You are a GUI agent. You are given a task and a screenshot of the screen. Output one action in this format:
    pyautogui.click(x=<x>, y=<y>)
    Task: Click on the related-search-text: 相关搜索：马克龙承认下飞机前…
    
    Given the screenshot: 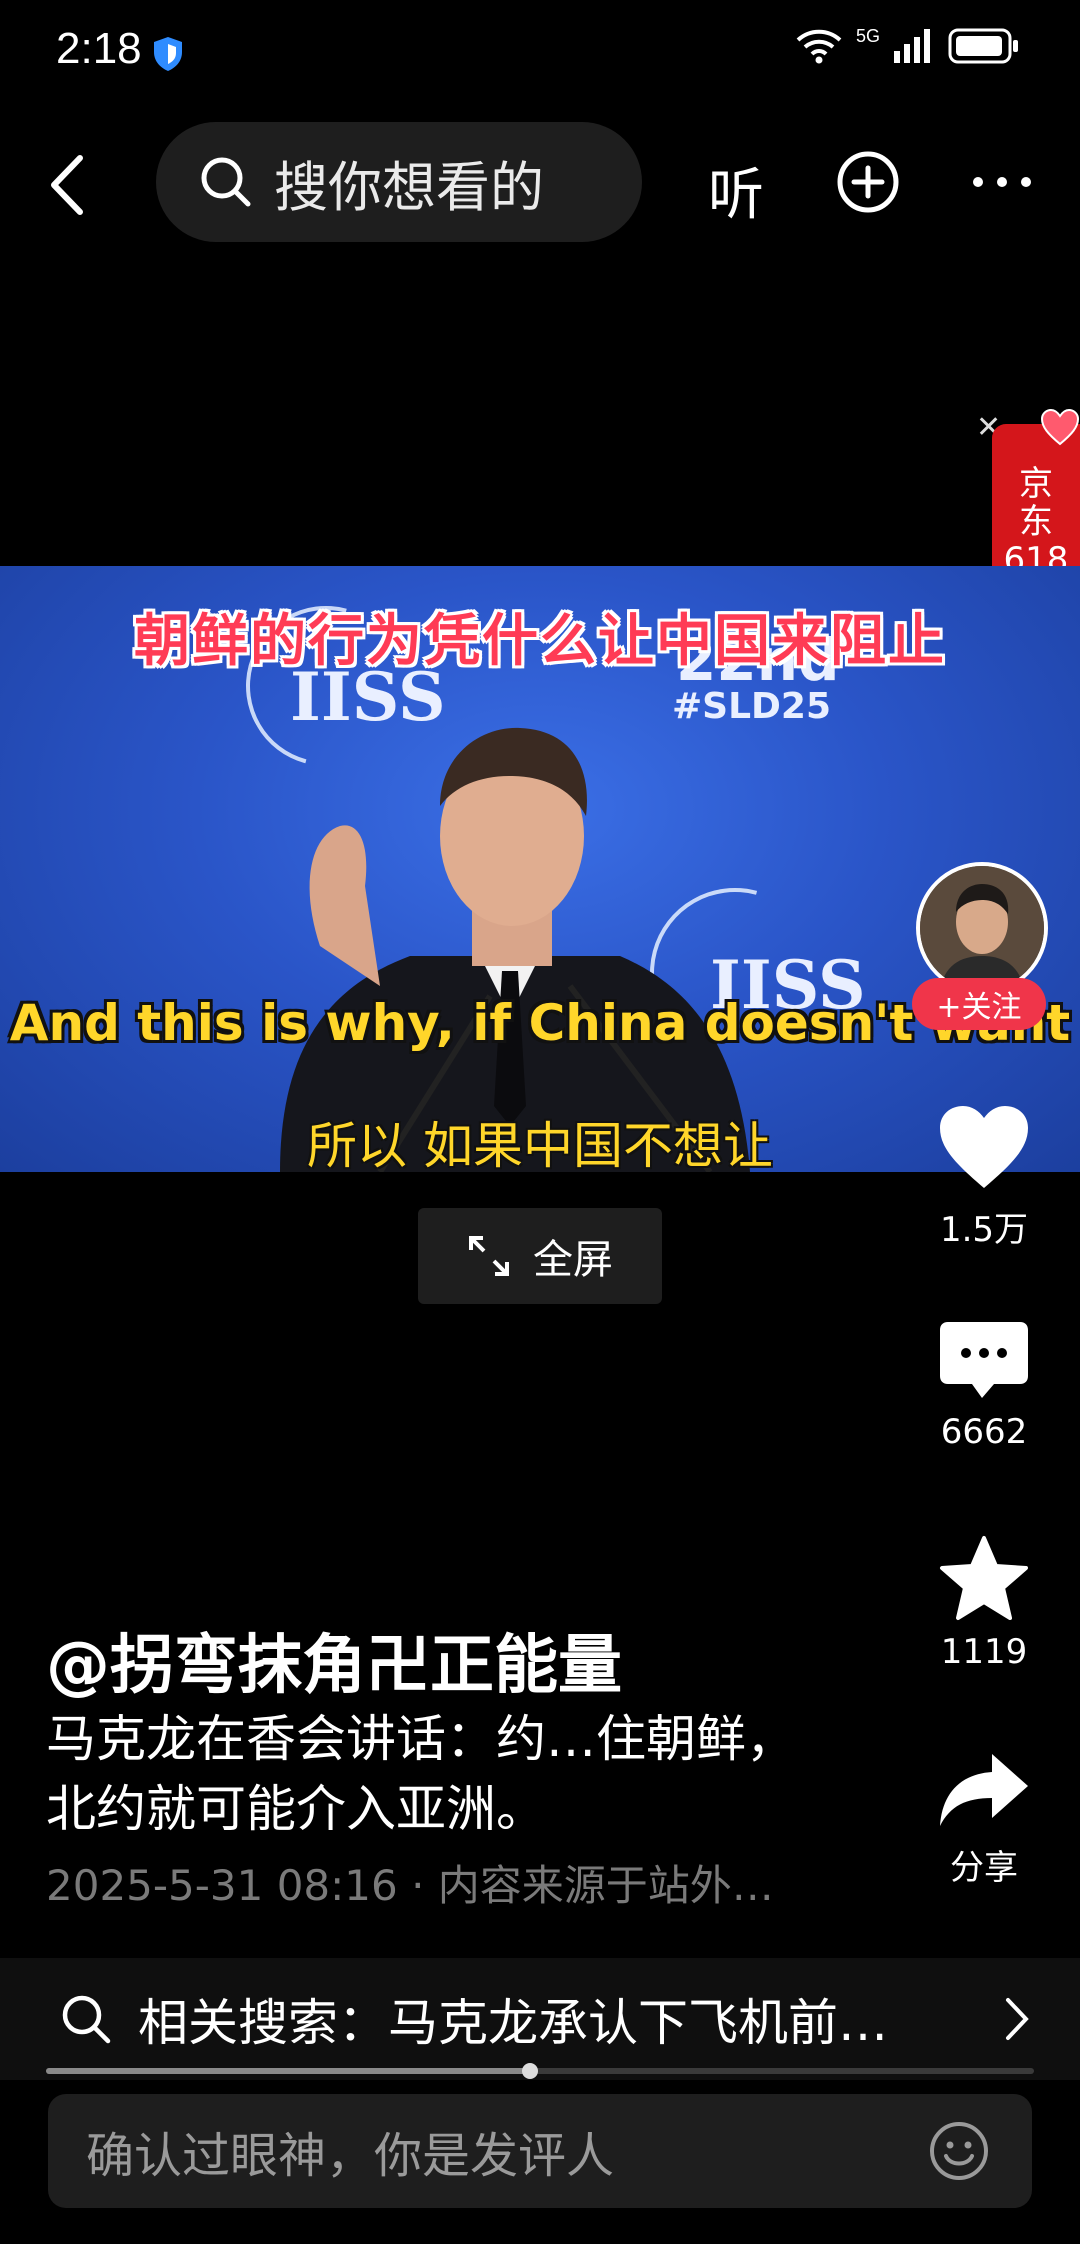 What is the action you would take?
    pyautogui.click(x=513, y=2023)
    